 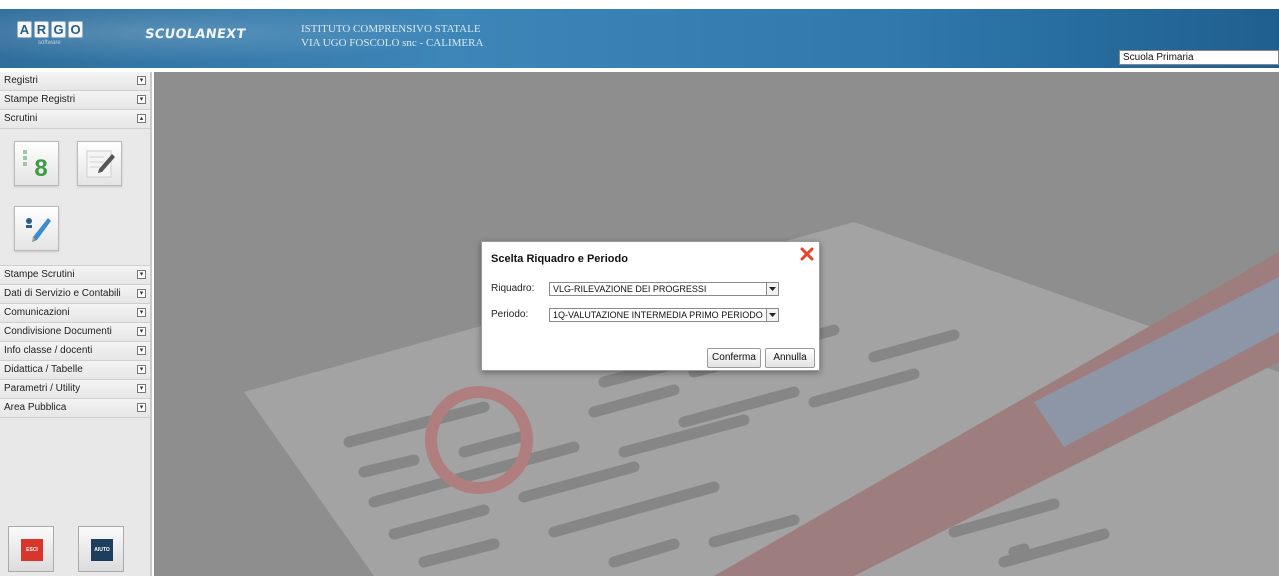 I want to click on edit-pencil-icon, so click(x=100, y=164).